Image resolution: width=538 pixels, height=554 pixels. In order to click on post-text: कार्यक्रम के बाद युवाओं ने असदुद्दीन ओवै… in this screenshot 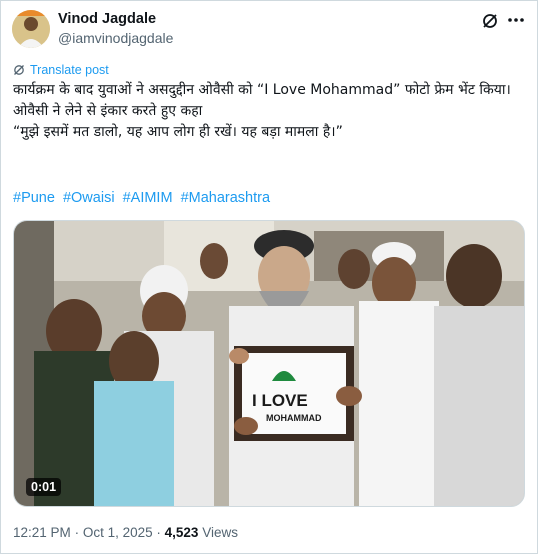, I will do `click(269, 111)`.